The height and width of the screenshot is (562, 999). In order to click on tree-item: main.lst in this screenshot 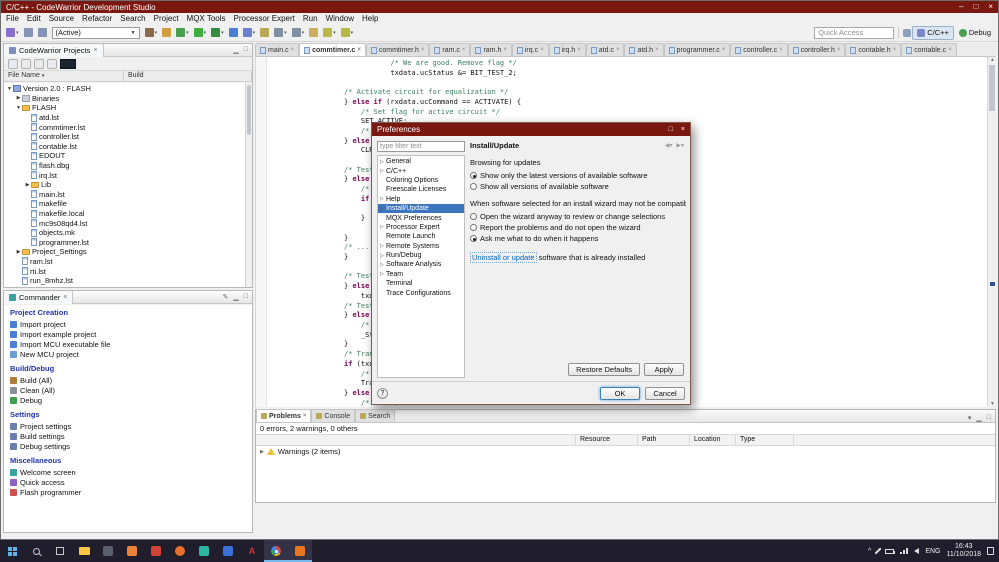, I will do `click(124, 195)`.